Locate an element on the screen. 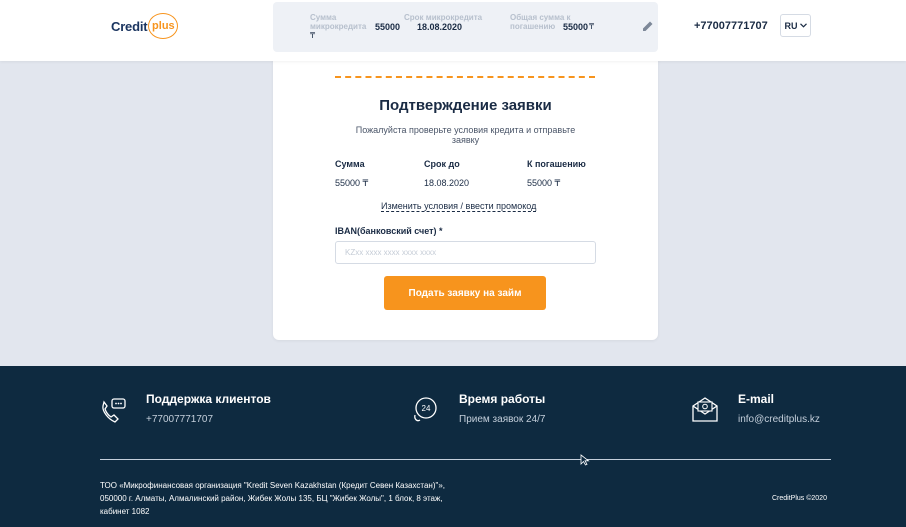 The width and height of the screenshot is (906, 527). support-title: Поддержка клиентов is located at coordinates (208, 399).